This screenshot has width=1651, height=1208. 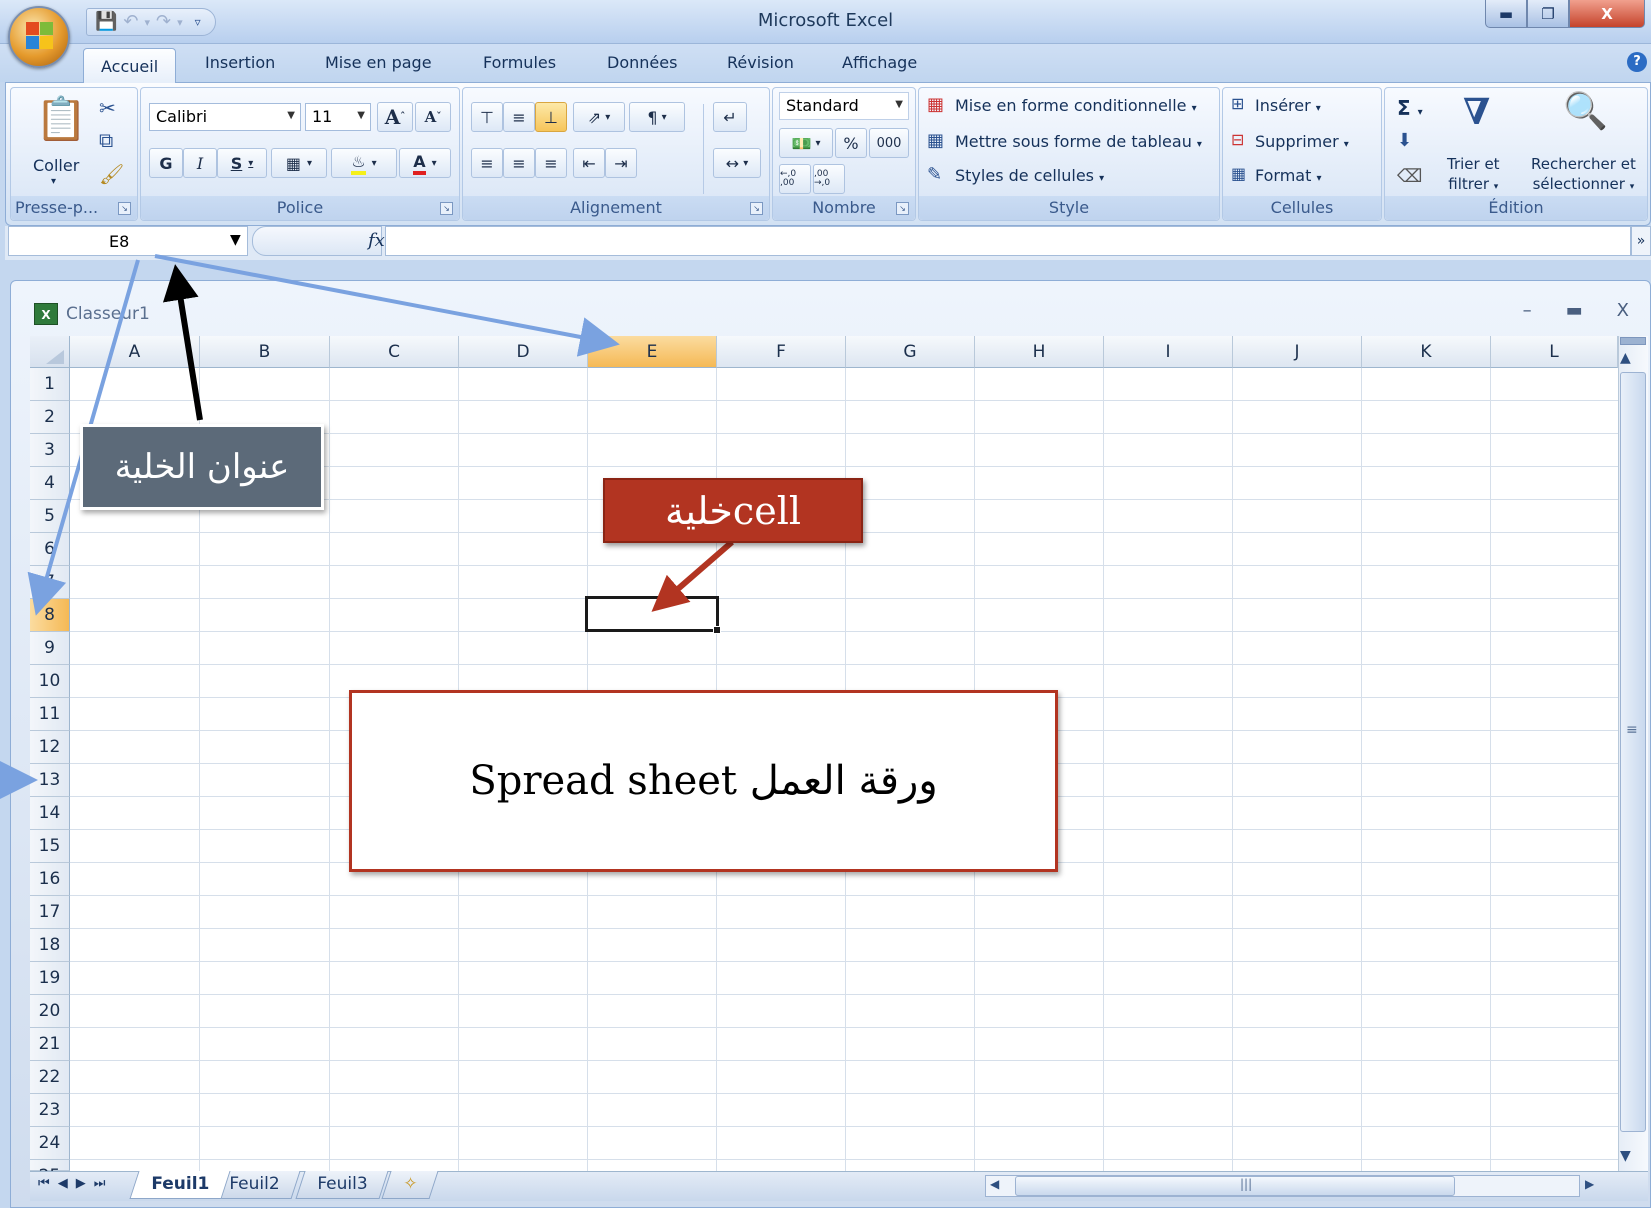 I want to click on column-header-i: I, so click(x=1168, y=352).